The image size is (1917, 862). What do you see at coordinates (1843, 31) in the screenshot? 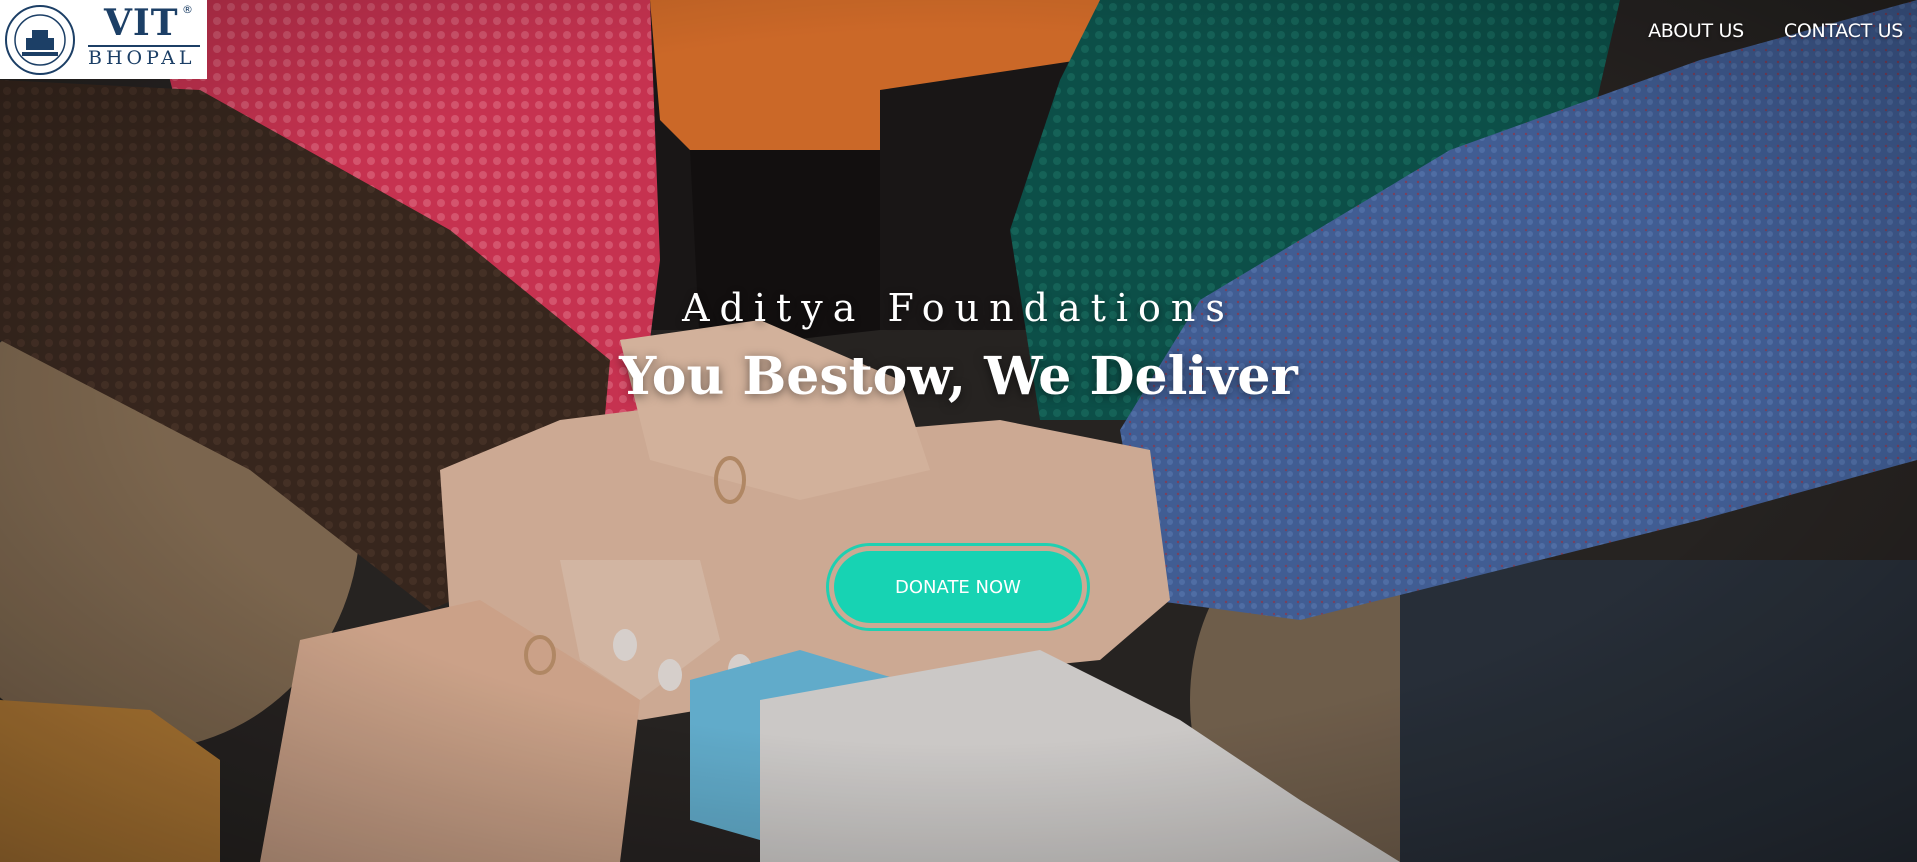
I see `nav-contact-us-link: CONTACT US` at bounding box center [1843, 31].